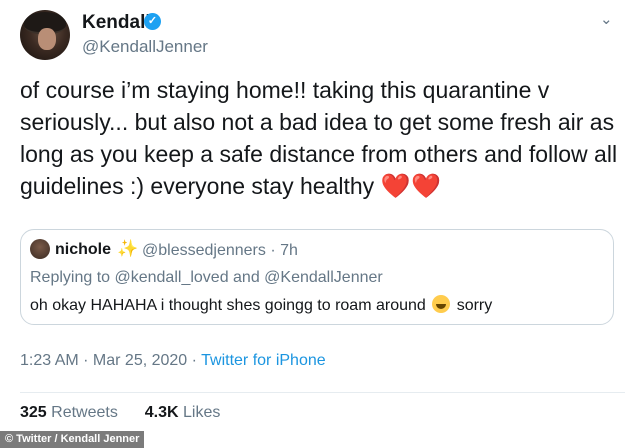 This screenshot has width=634, height=448. I want to click on photo-credit: © Twitter / Kendall Jenner, so click(72, 439).